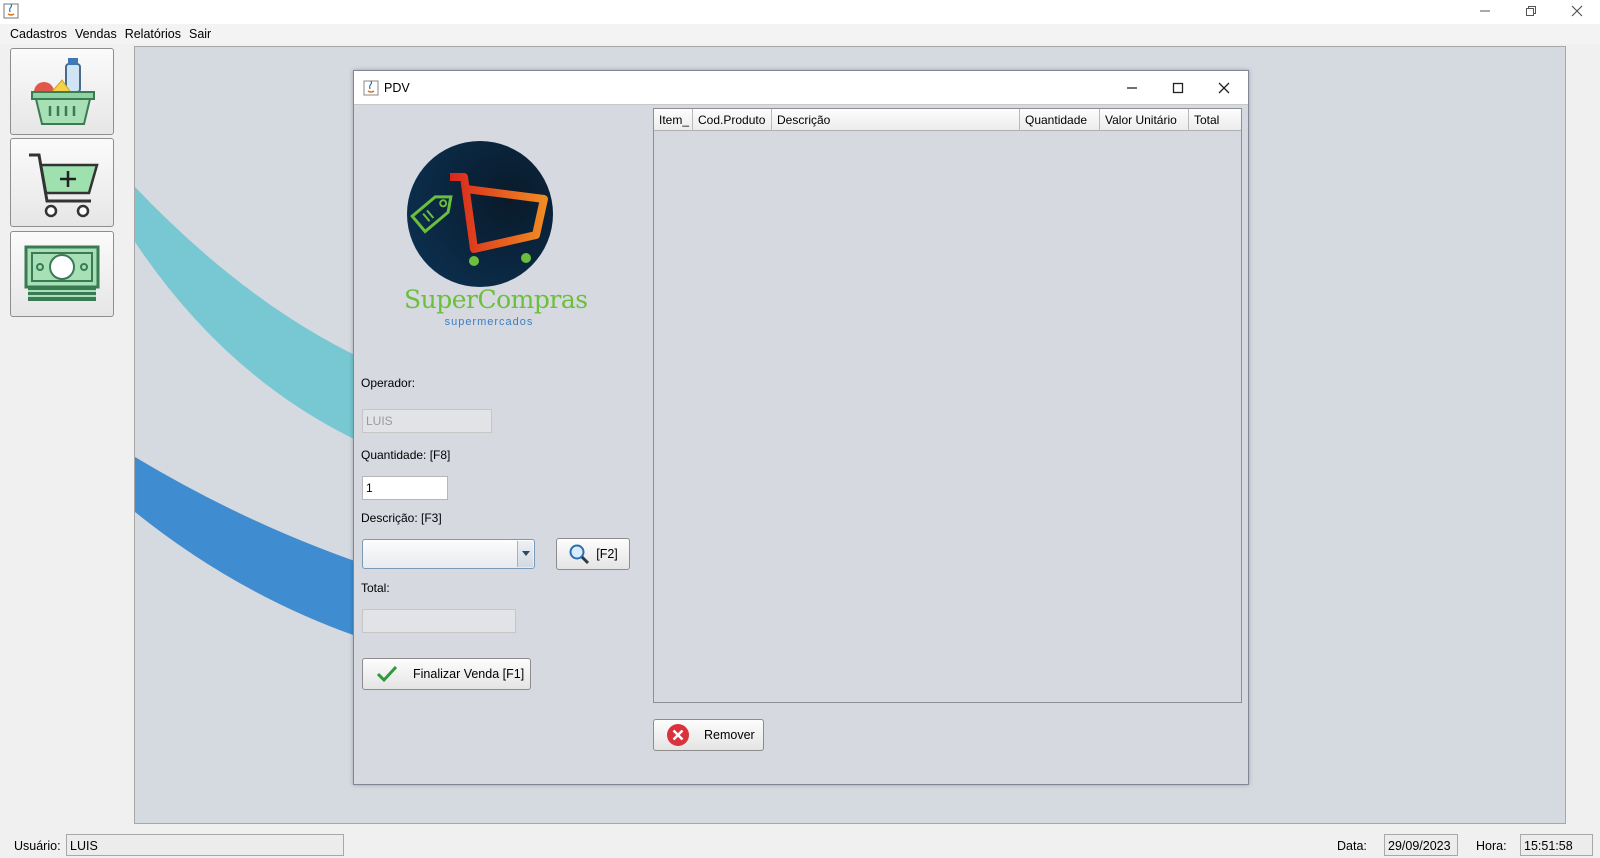 This screenshot has height=858, width=1600. I want to click on pdv-close-button, so click(1224, 88).